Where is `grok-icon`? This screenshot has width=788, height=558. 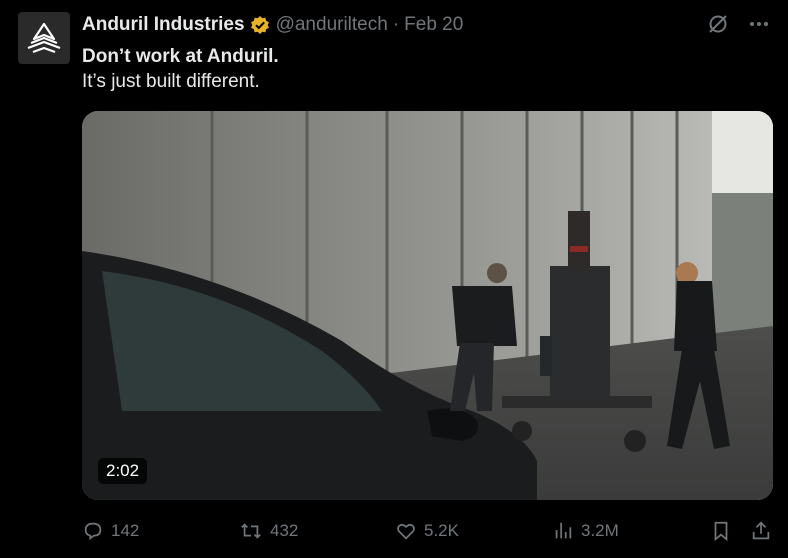
grok-icon is located at coordinates (718, 24).